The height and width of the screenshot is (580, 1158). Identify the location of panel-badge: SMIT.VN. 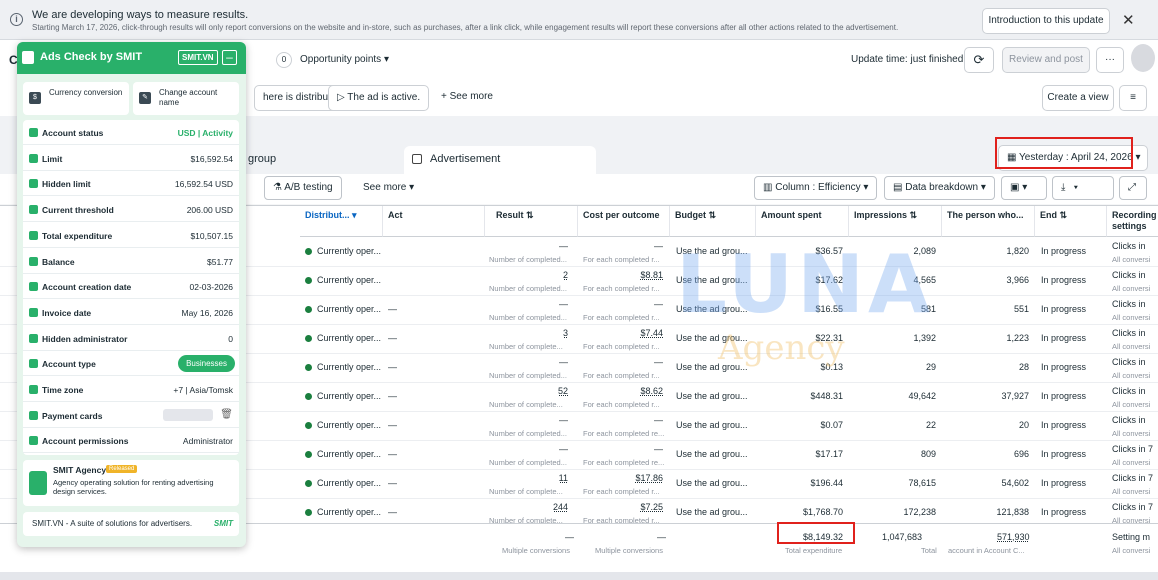
(198, 57).